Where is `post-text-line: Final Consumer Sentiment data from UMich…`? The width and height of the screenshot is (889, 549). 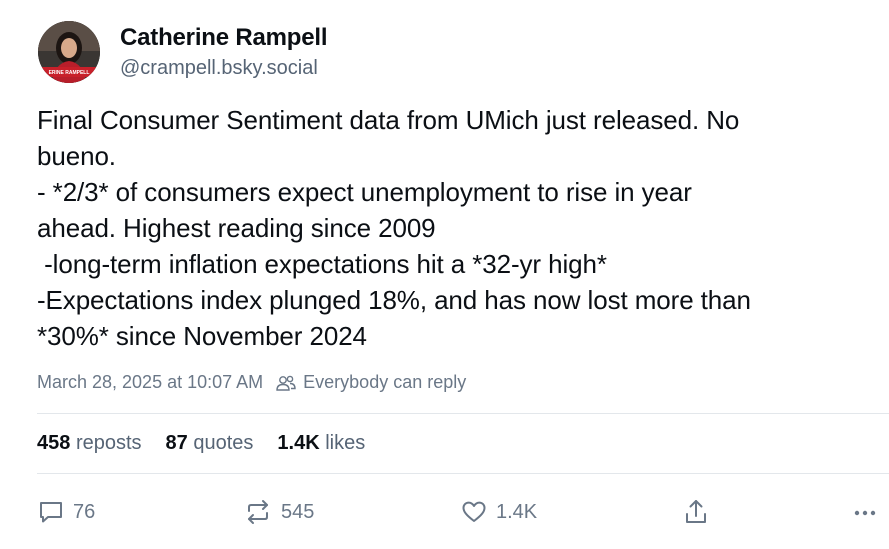 post-text-line: Final Consumer Sentiment data from UMich… is located at coordinates (388, 120).